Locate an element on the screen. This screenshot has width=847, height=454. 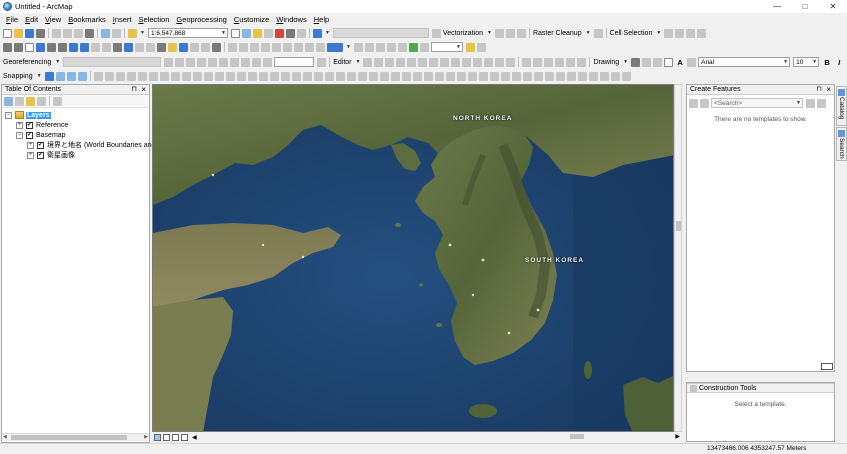
georef-tool-6-icon is located at coordinates (224, 62).